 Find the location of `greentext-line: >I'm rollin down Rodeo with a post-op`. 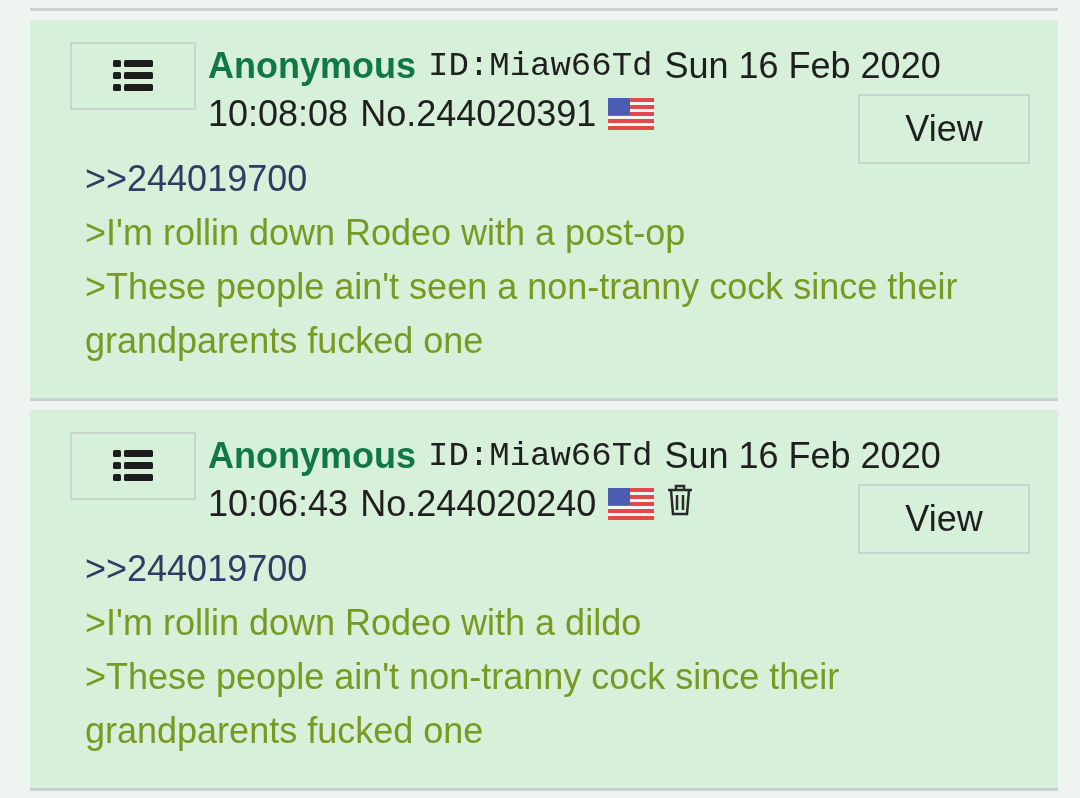

greentext-line: >I'm rollin down Rodeo with a post-op is located at coordinates (386, 233).